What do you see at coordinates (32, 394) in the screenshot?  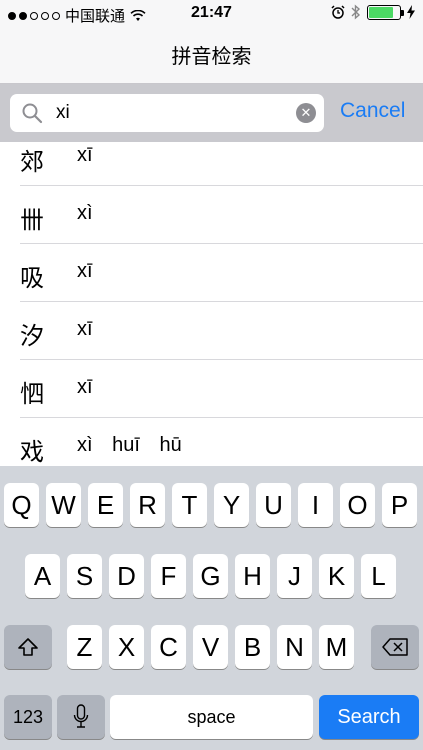 I see `result-hanzi: 怬` at bounding box center [32, 394].